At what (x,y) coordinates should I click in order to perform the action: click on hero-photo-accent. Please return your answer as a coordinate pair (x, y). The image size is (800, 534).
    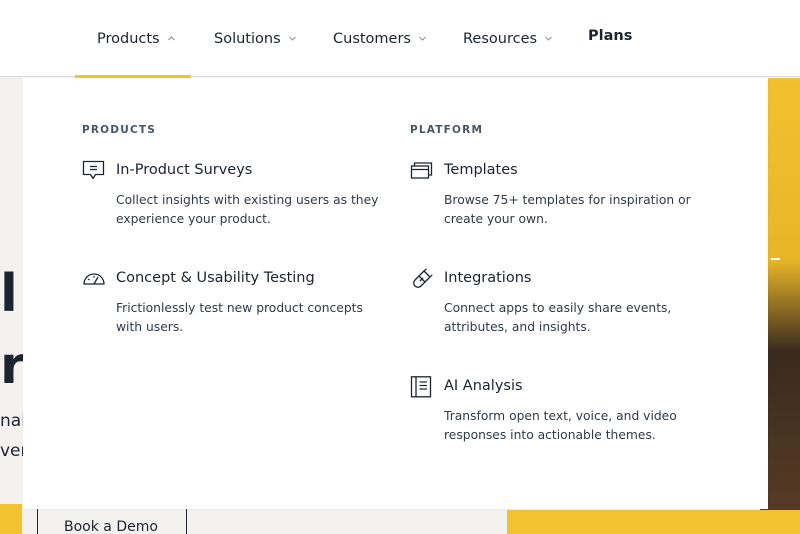
    Looking at the image, I should click on (653, 522).